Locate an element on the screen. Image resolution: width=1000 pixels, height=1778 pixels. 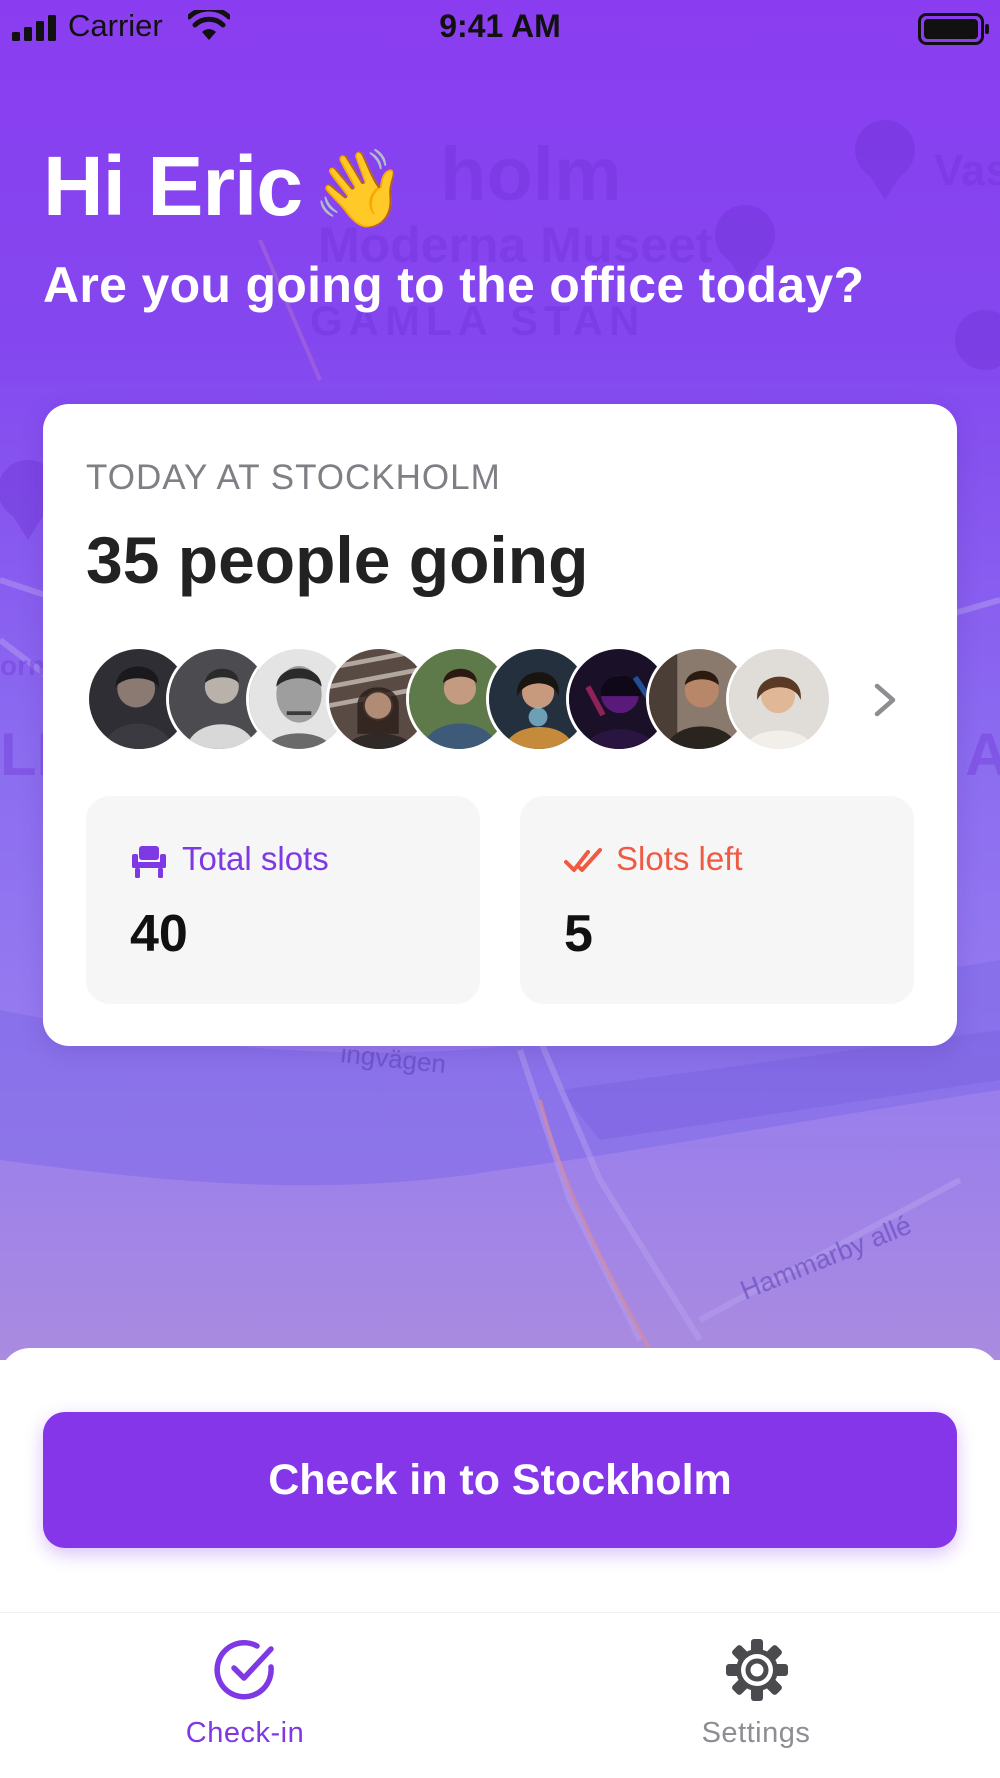
battery-icon is located at coordinates (953, 29).